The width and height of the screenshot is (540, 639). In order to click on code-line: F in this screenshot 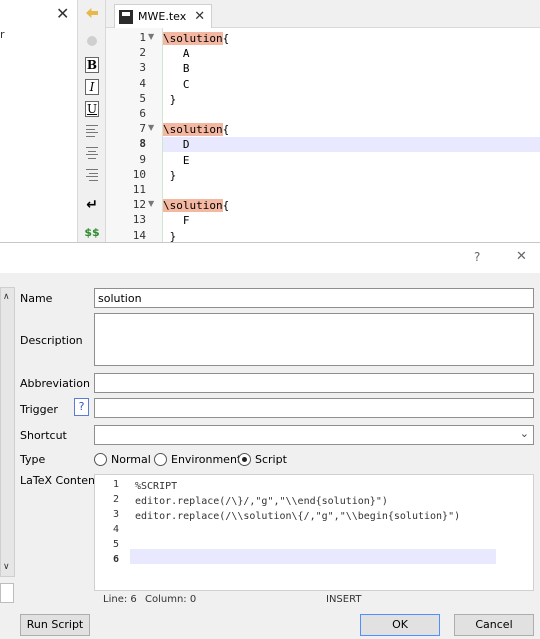, I will do `click(176, 221)`.